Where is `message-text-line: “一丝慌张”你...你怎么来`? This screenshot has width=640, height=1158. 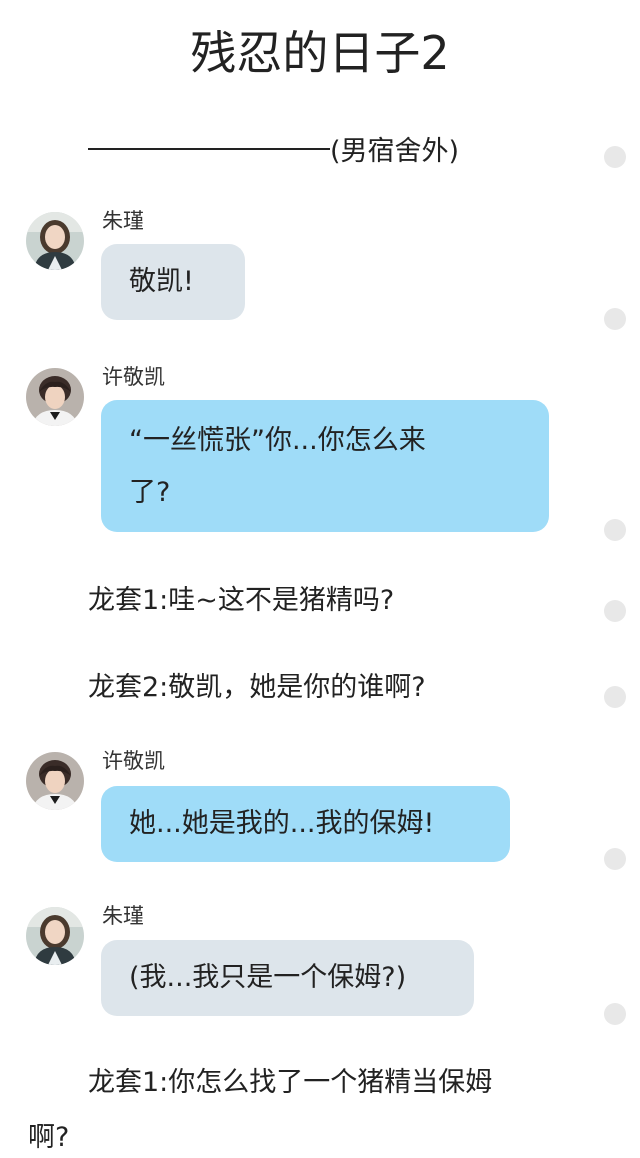
message-text-line: “一丝慌张”你...你怎么来 is located at coordinates (277, 440).